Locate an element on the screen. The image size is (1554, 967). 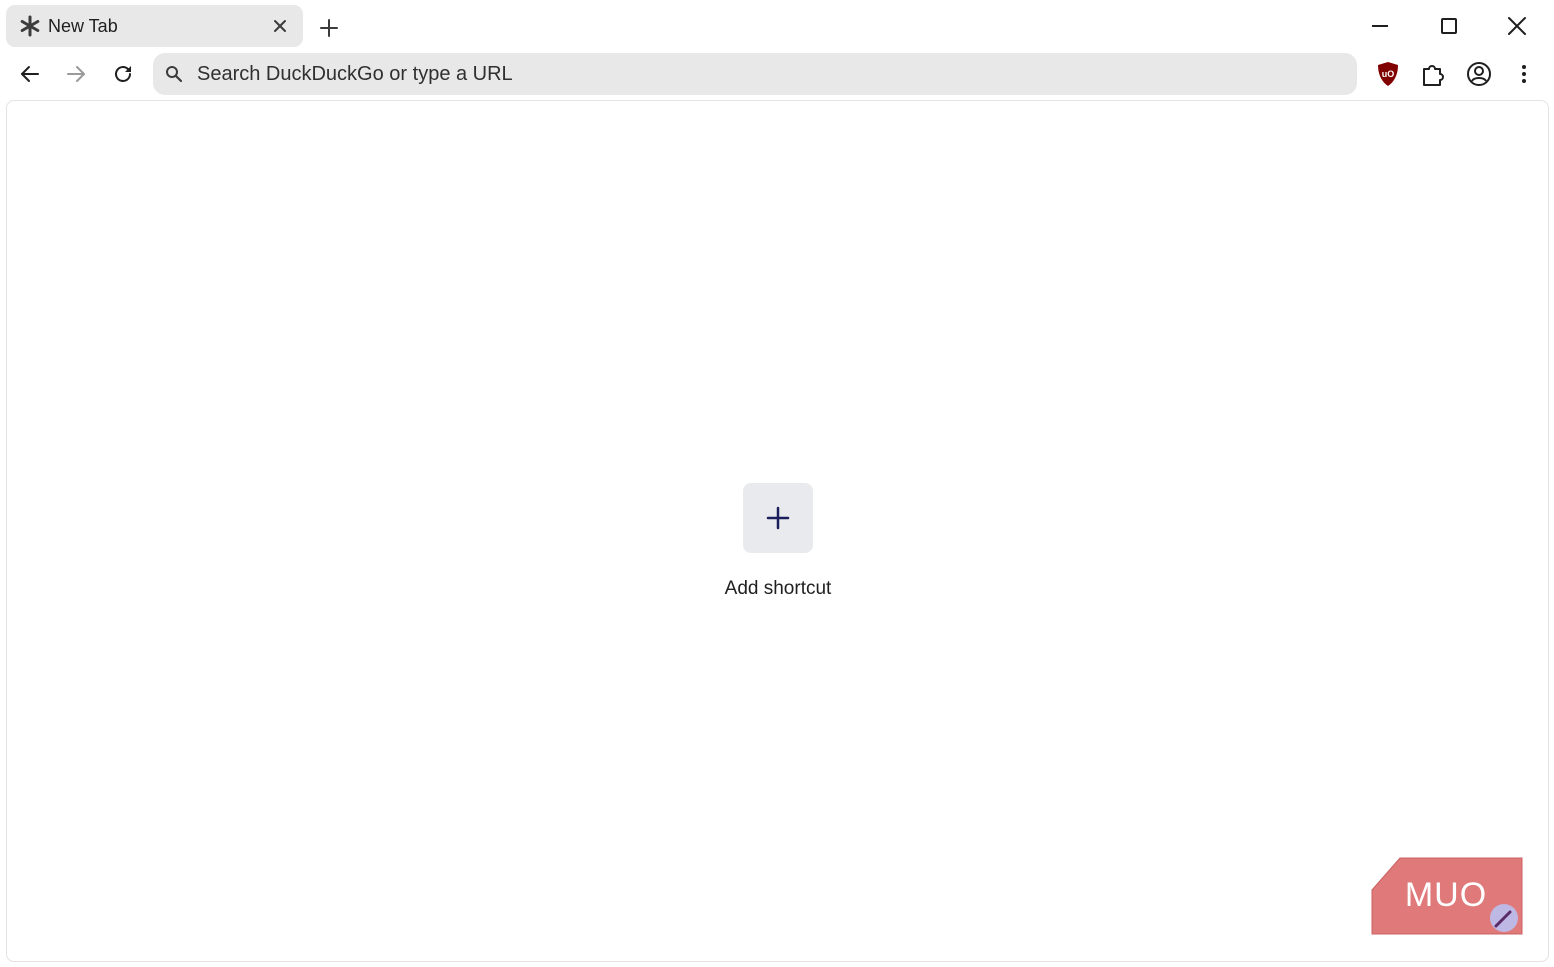
add-shortcut-button: Add shortcut is located at coordinates (778, 548).